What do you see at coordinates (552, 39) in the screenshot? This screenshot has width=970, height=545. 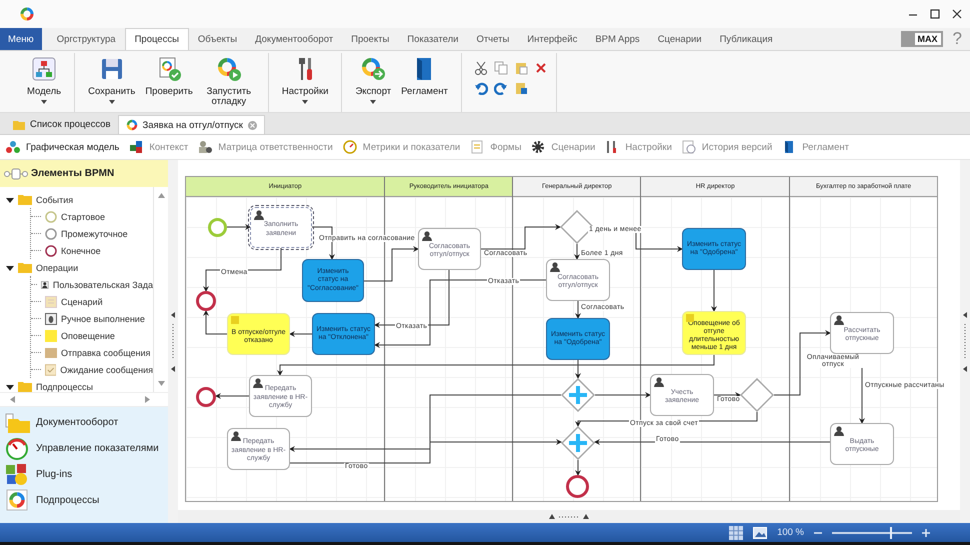 I see `ribbon-tab: Интерфейс` at bounding box center [552, 39].